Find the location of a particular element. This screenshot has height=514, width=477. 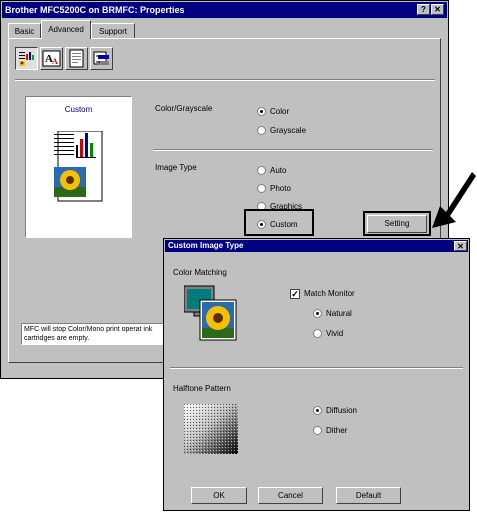

color-radio-label: Color is located at coordinates (279, 112).